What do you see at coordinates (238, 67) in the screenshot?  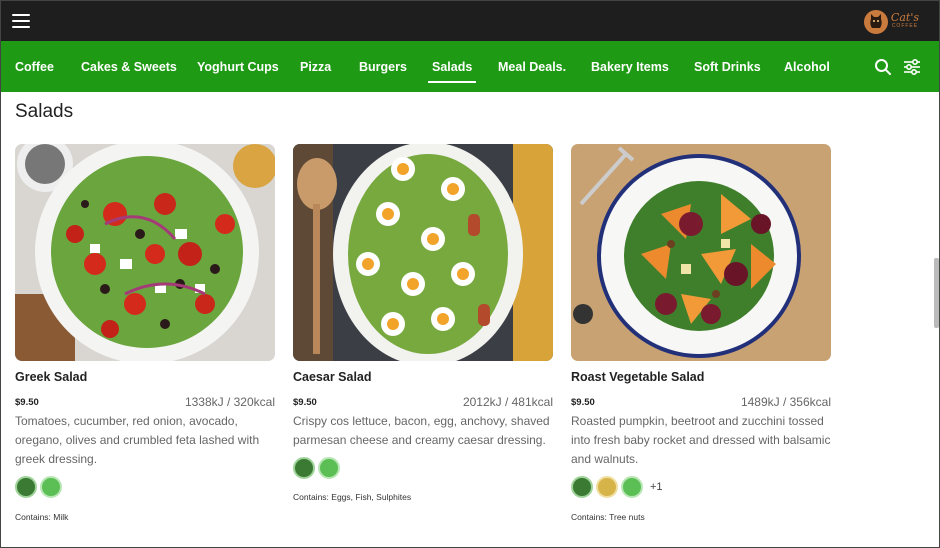 I see `nav-item-yoghurt-cups: Yoghurt Cups` at bounding box center [238, 67].